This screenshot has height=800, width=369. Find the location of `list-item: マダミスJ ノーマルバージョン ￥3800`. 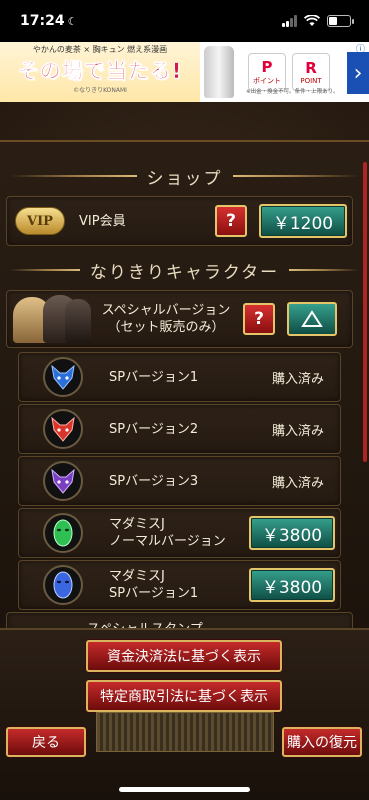

list-item: マダミスJ ノーマルバージョン ￥3800 is located at coordinates (179, 533).